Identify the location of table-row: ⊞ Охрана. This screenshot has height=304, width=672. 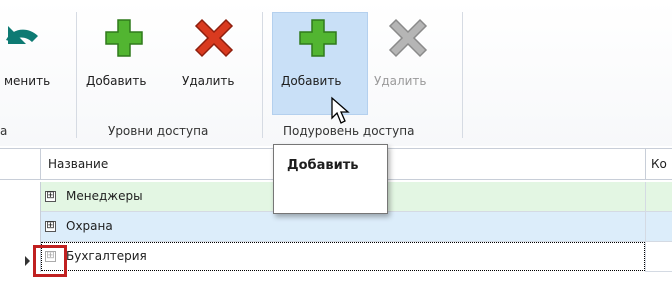
(336, 227).